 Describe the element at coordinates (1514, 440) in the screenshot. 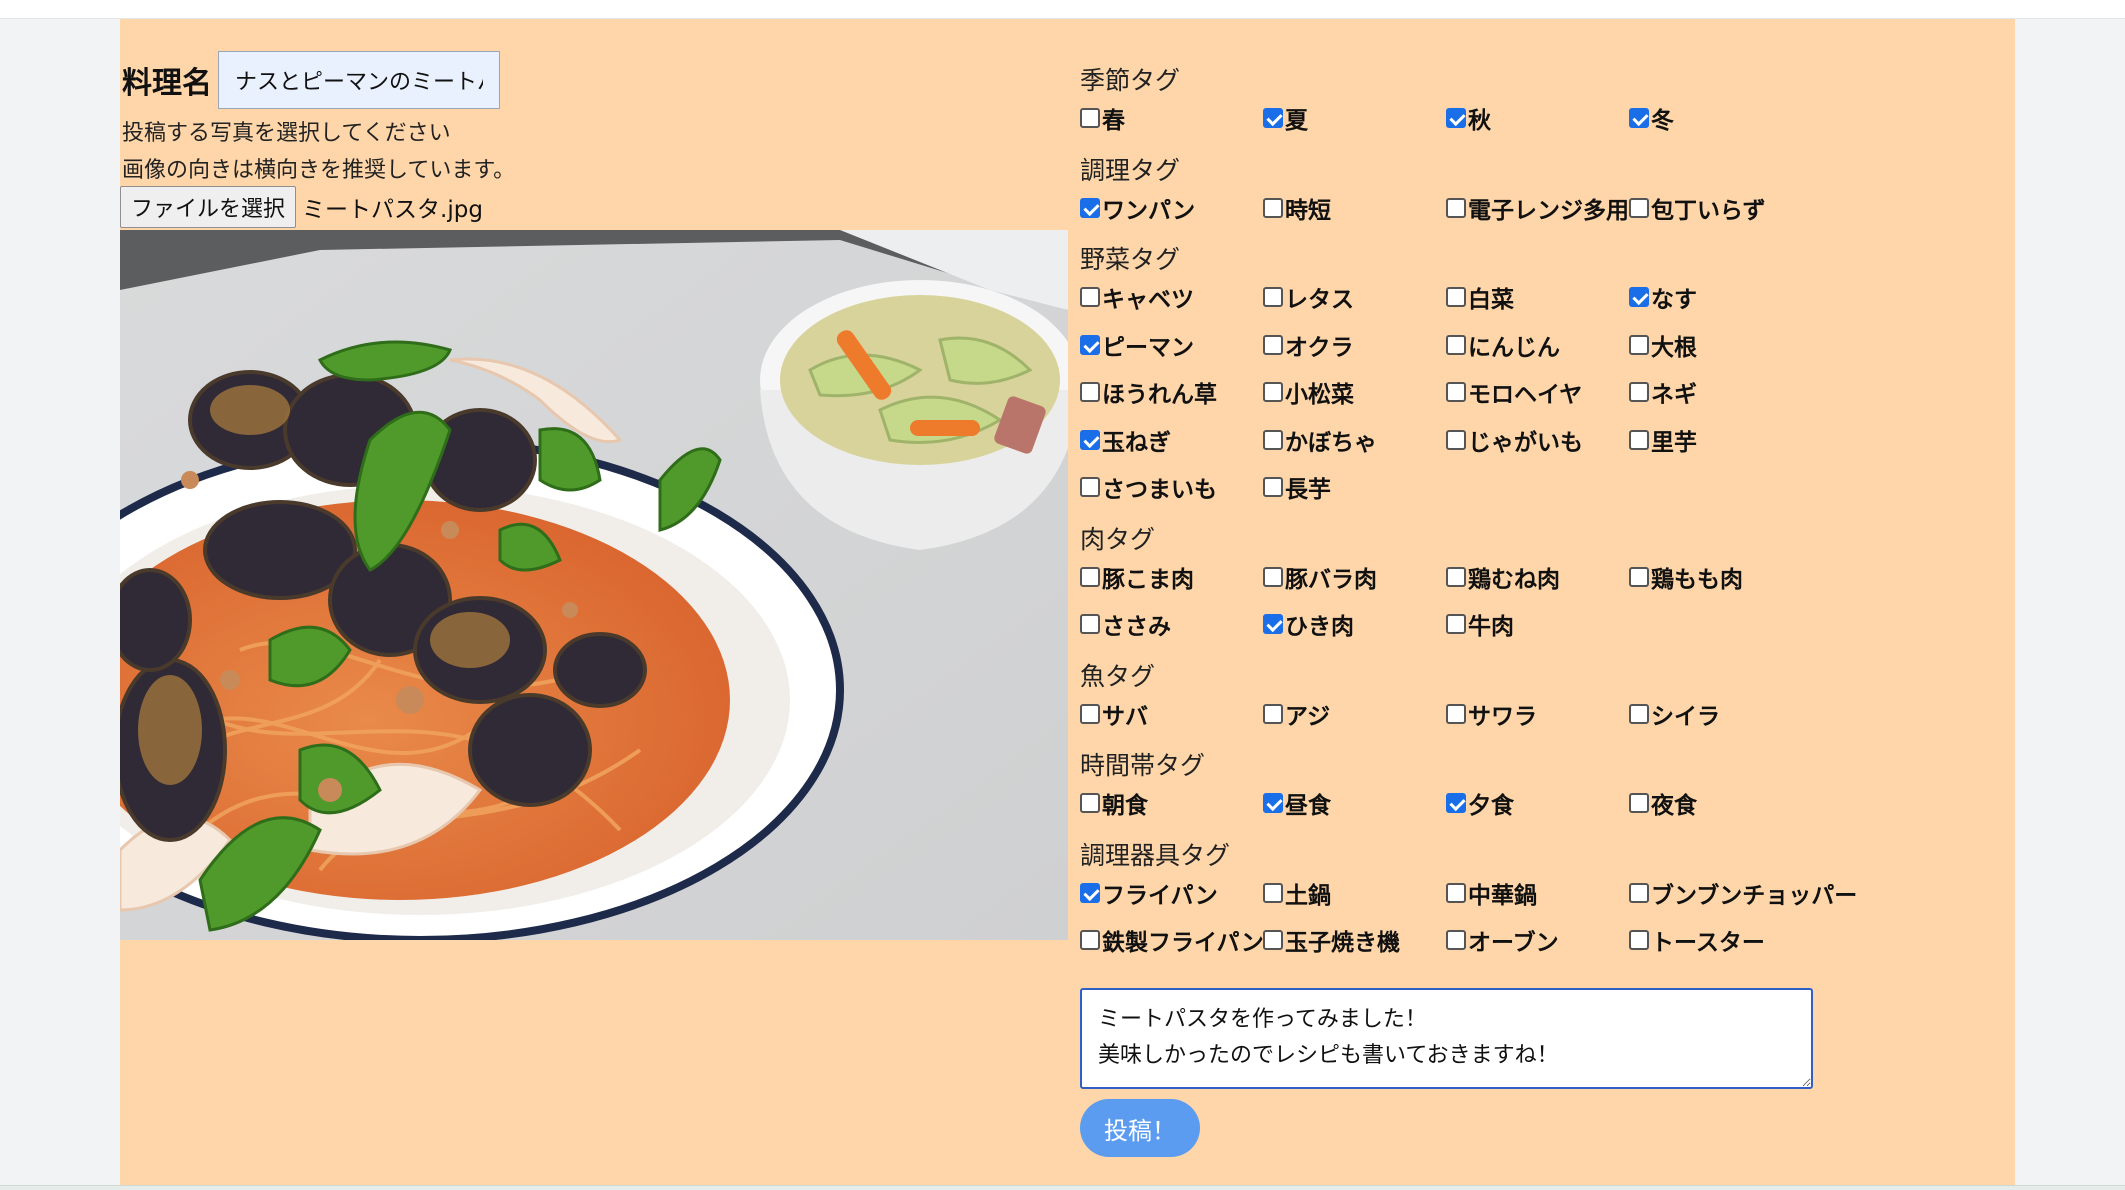

I see `tag-vegetable-14: じゃがいも` at that location.